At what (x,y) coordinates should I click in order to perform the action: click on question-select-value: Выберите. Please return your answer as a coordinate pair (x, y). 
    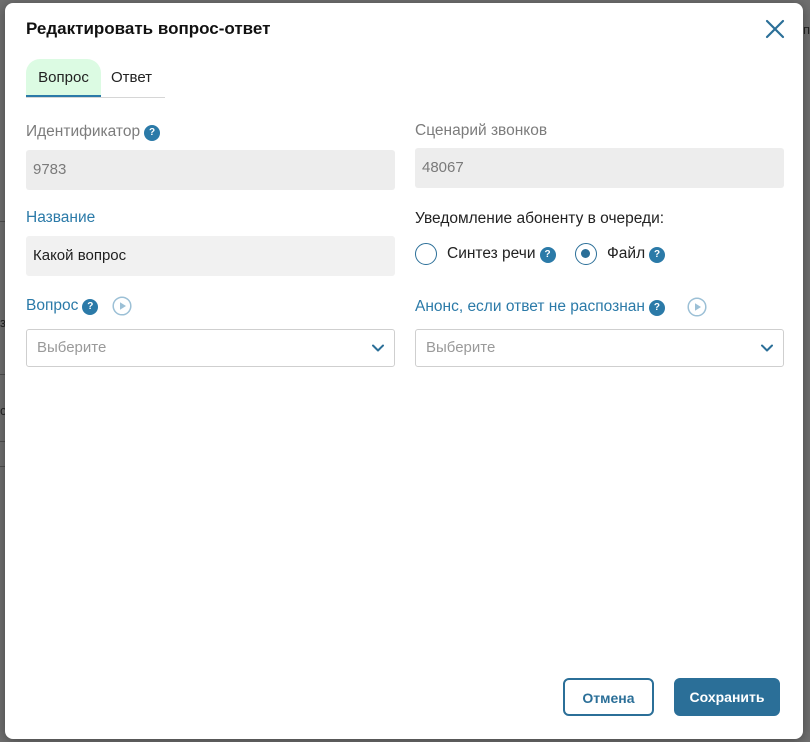
    Looking at the image, I should click on (72, 347).